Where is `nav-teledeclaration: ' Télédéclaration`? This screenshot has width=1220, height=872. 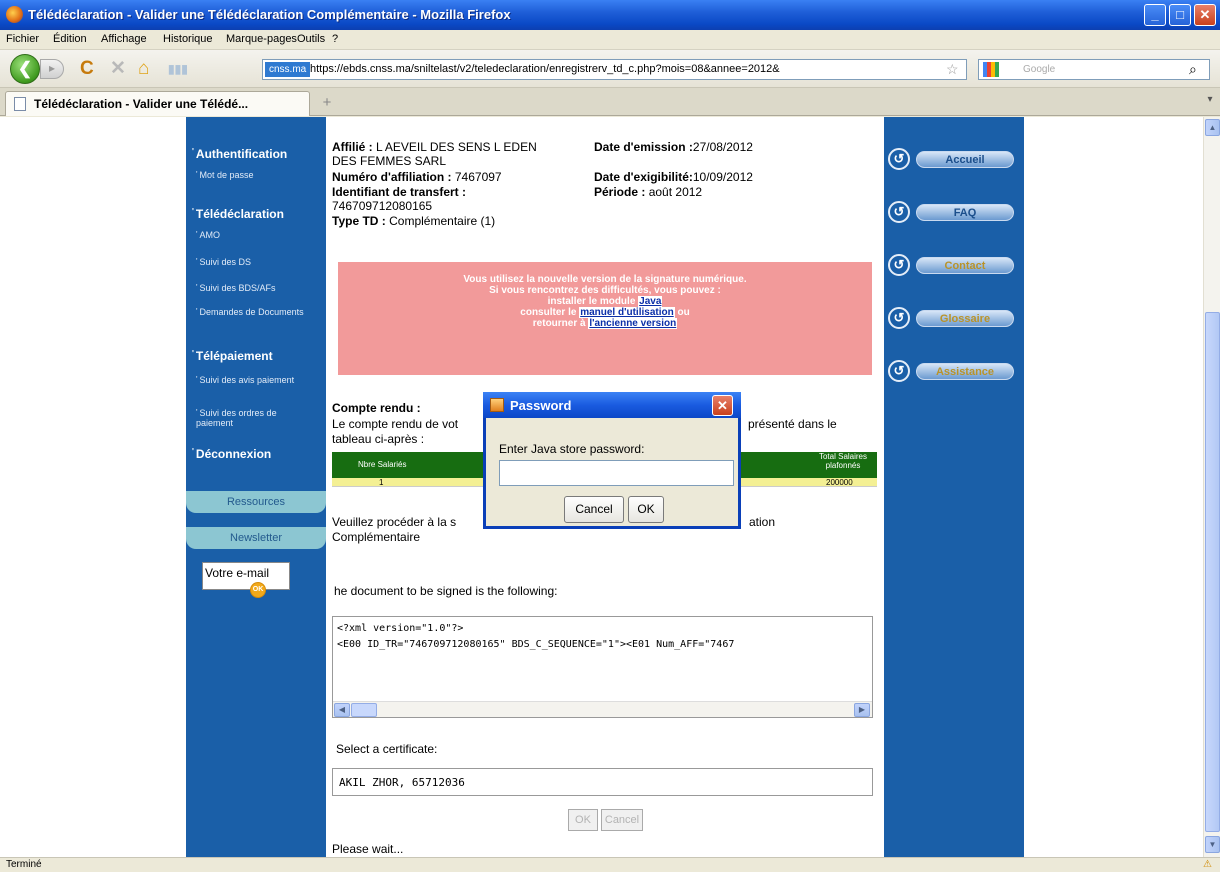
nav-teledeclaration: ' Télédéclaration is located at coordinates (238, 214).